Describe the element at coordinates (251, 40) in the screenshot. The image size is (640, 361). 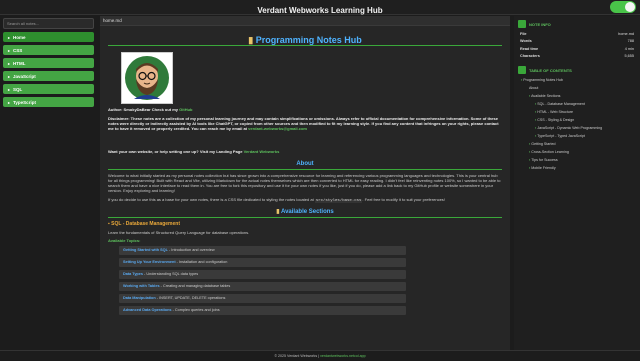
I see `book-icon: ▮` at that location.